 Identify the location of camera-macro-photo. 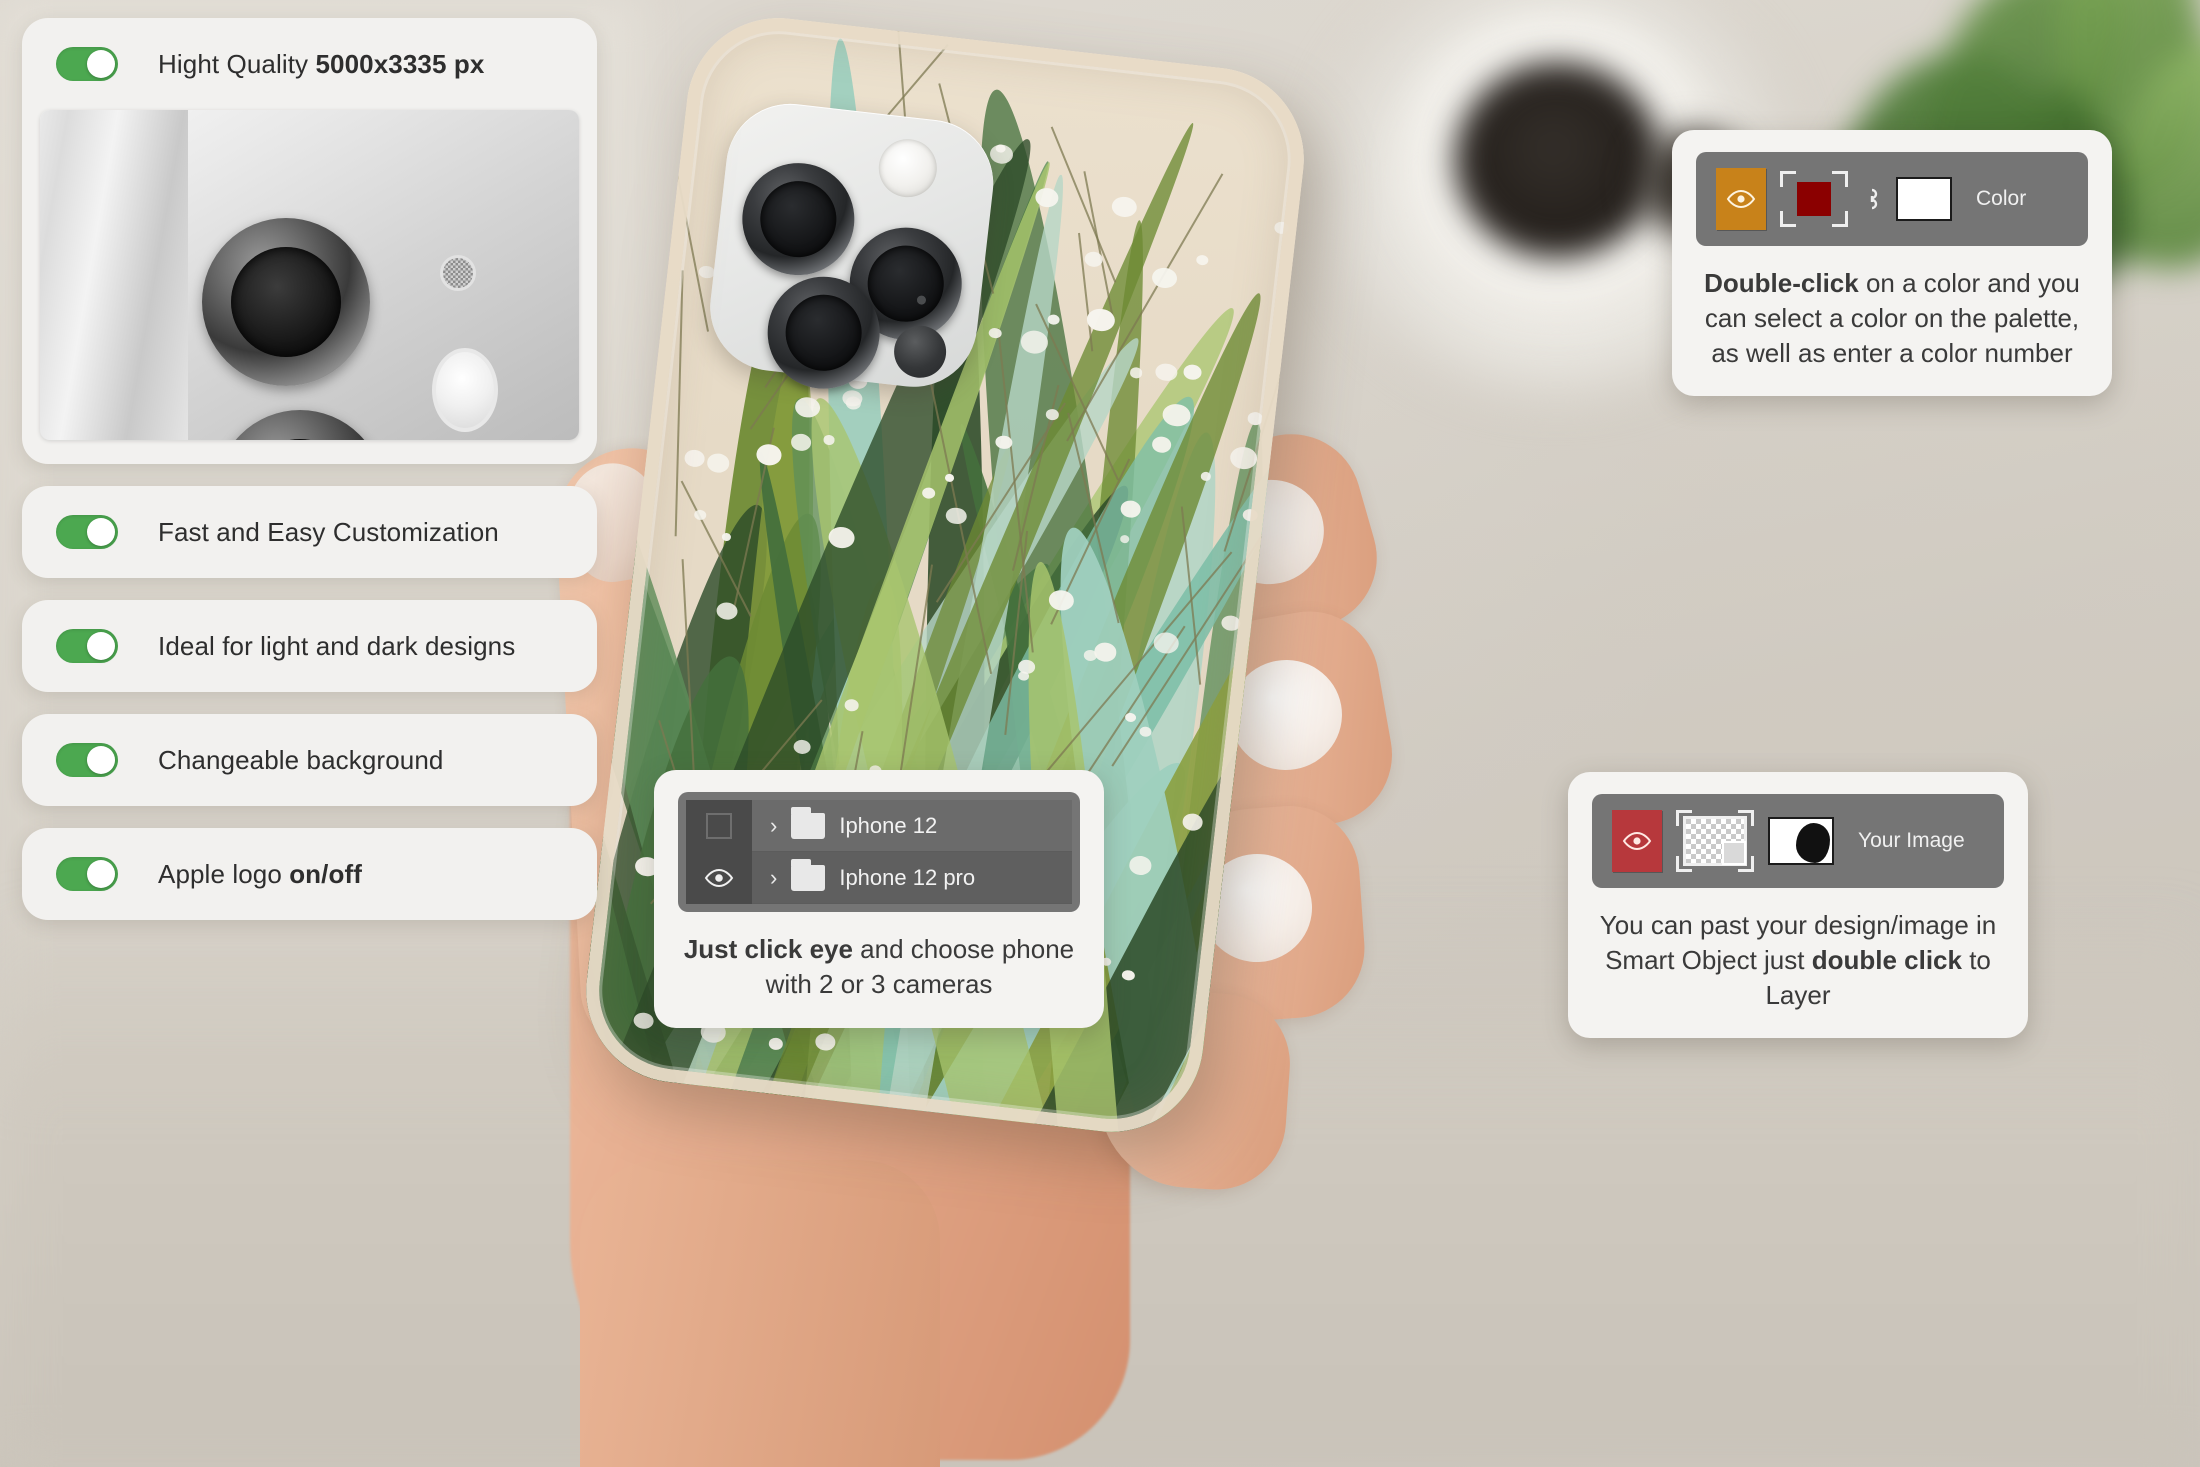
(309, 275).